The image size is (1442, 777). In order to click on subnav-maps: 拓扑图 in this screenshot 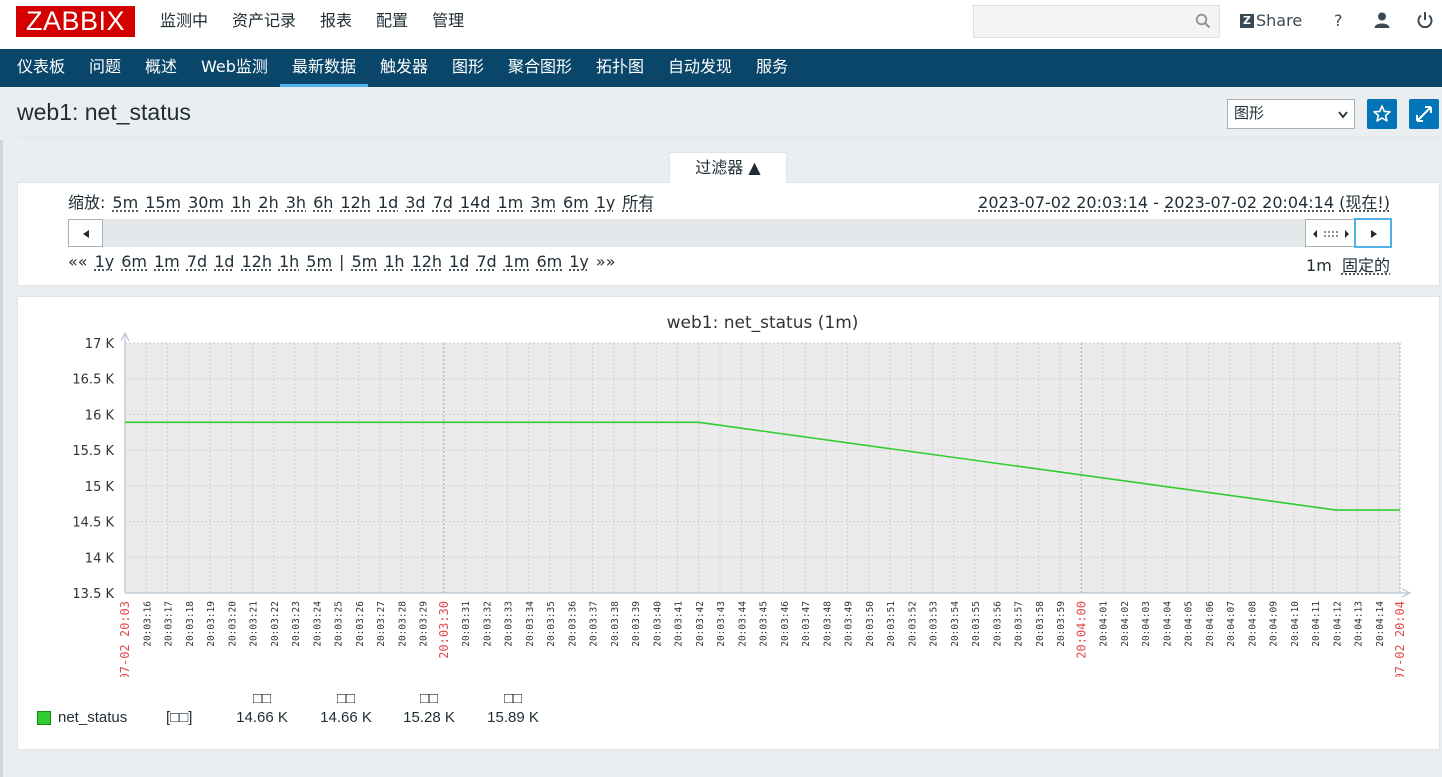, I will do `click(620, 68)`.